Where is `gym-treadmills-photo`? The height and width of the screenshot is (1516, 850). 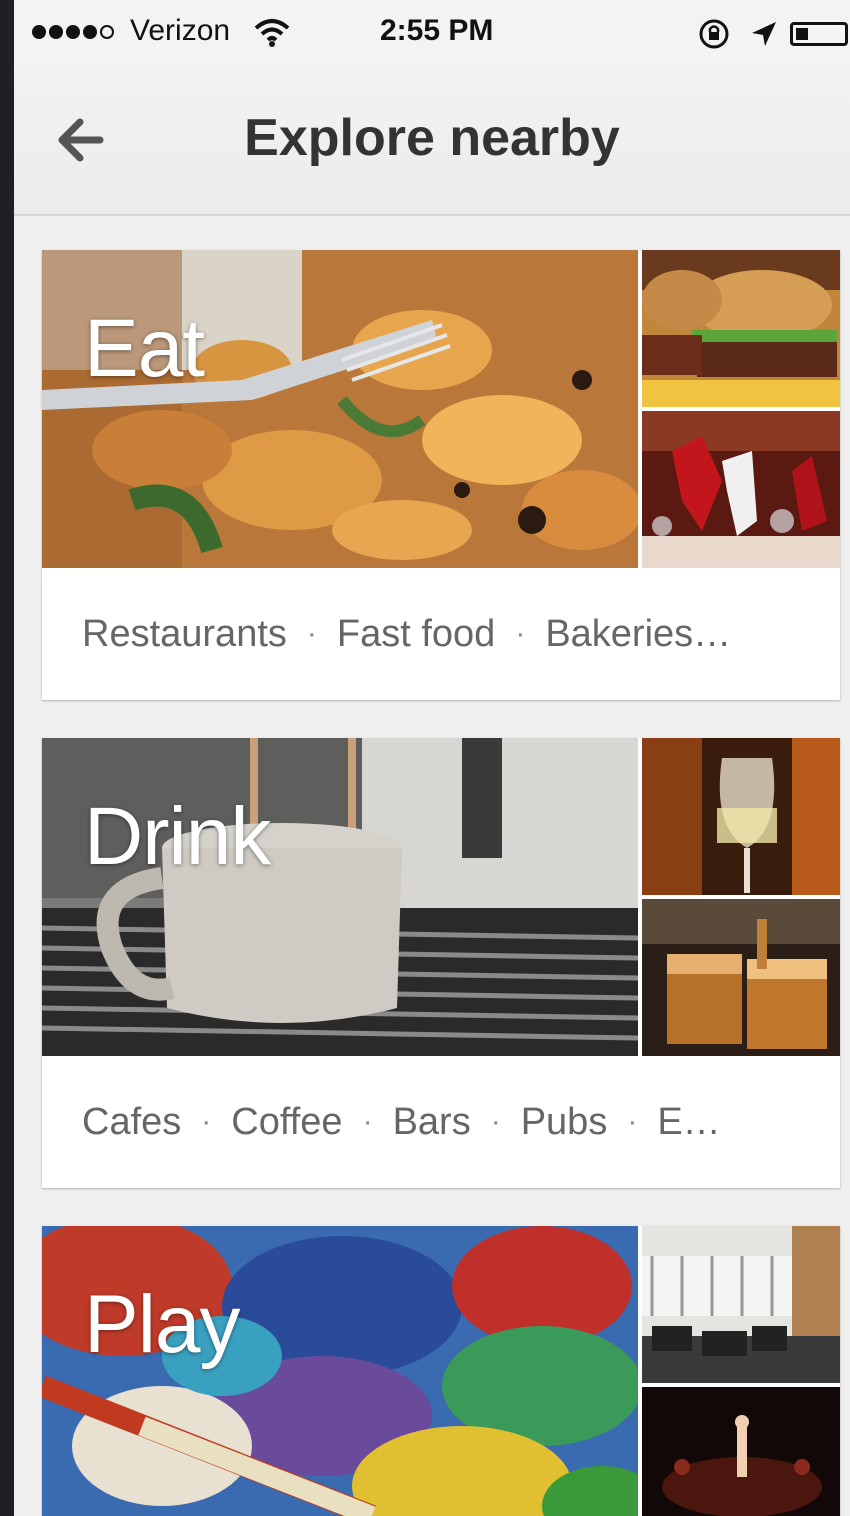 gym-treadmills-photo is located at coordinates (741, 1304).